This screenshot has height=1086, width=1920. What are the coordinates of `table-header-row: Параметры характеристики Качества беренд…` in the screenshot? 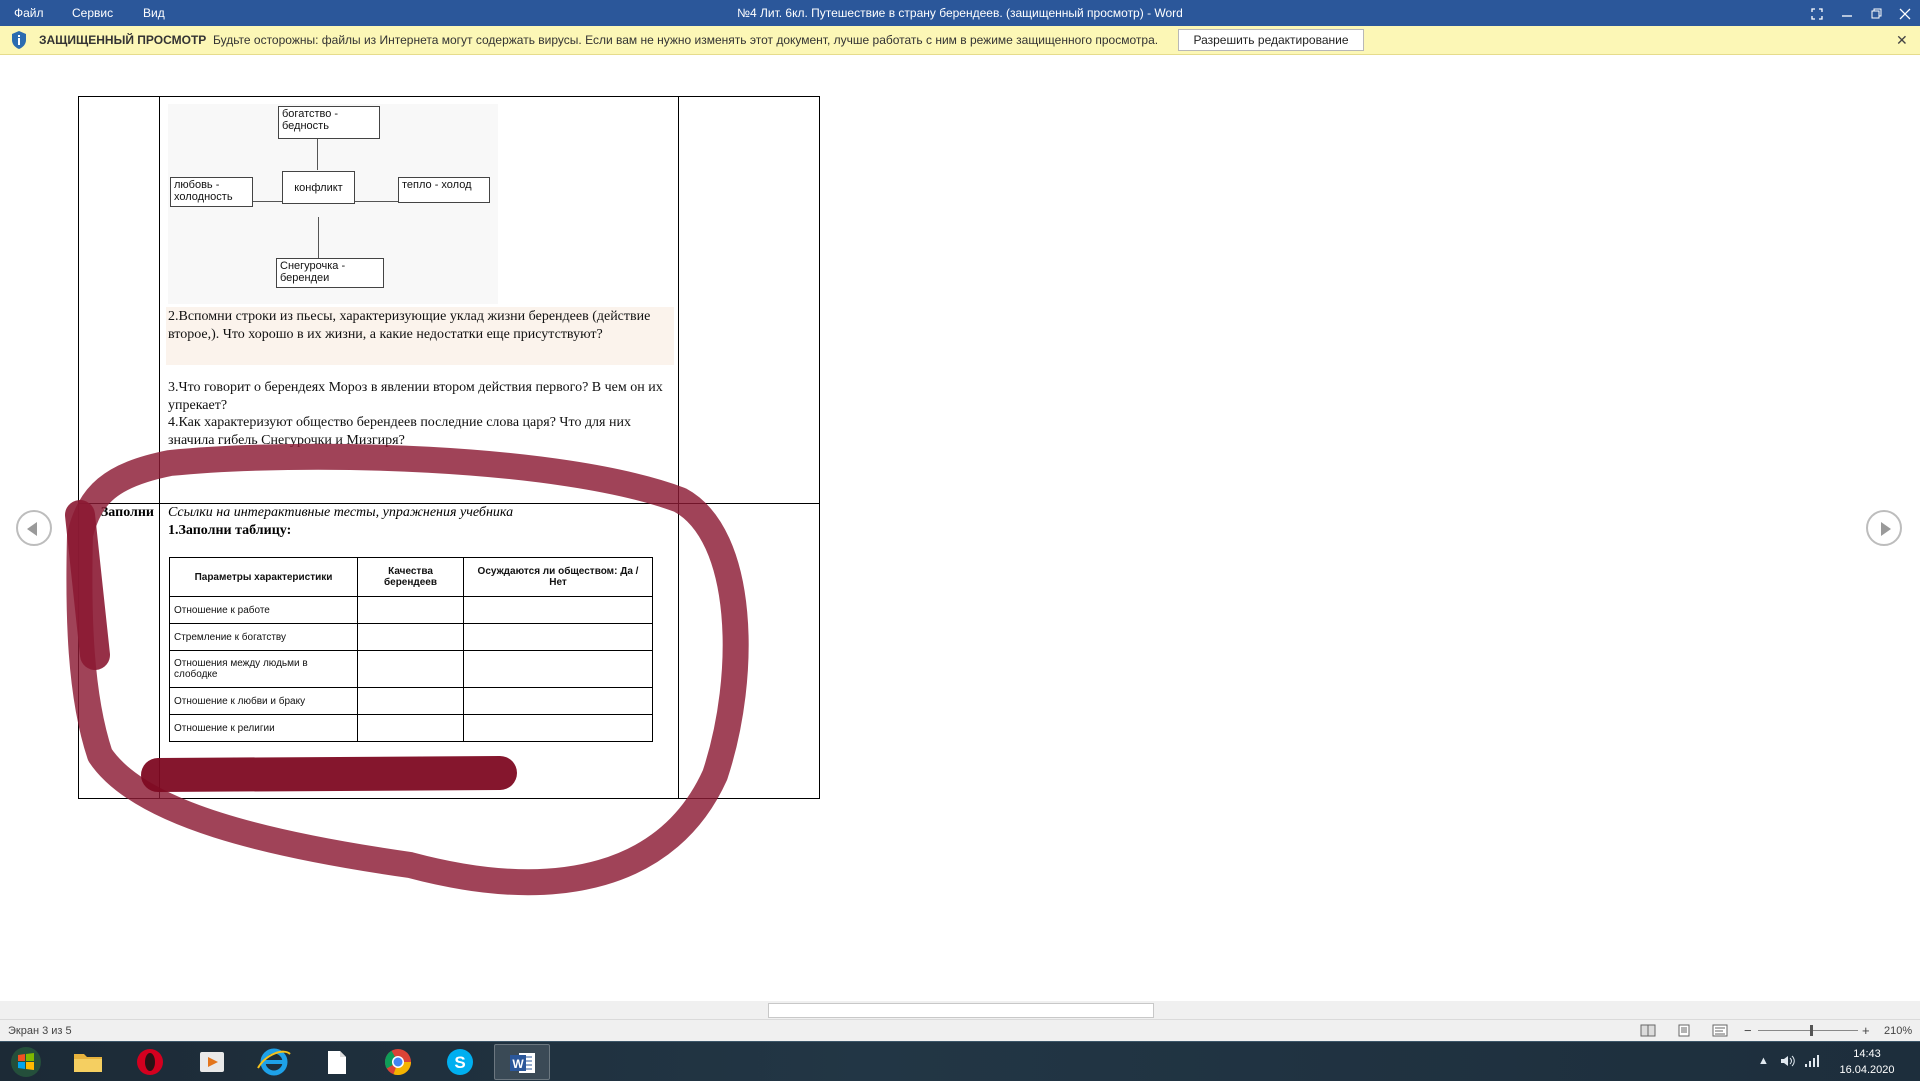 It's located at (411, 577).